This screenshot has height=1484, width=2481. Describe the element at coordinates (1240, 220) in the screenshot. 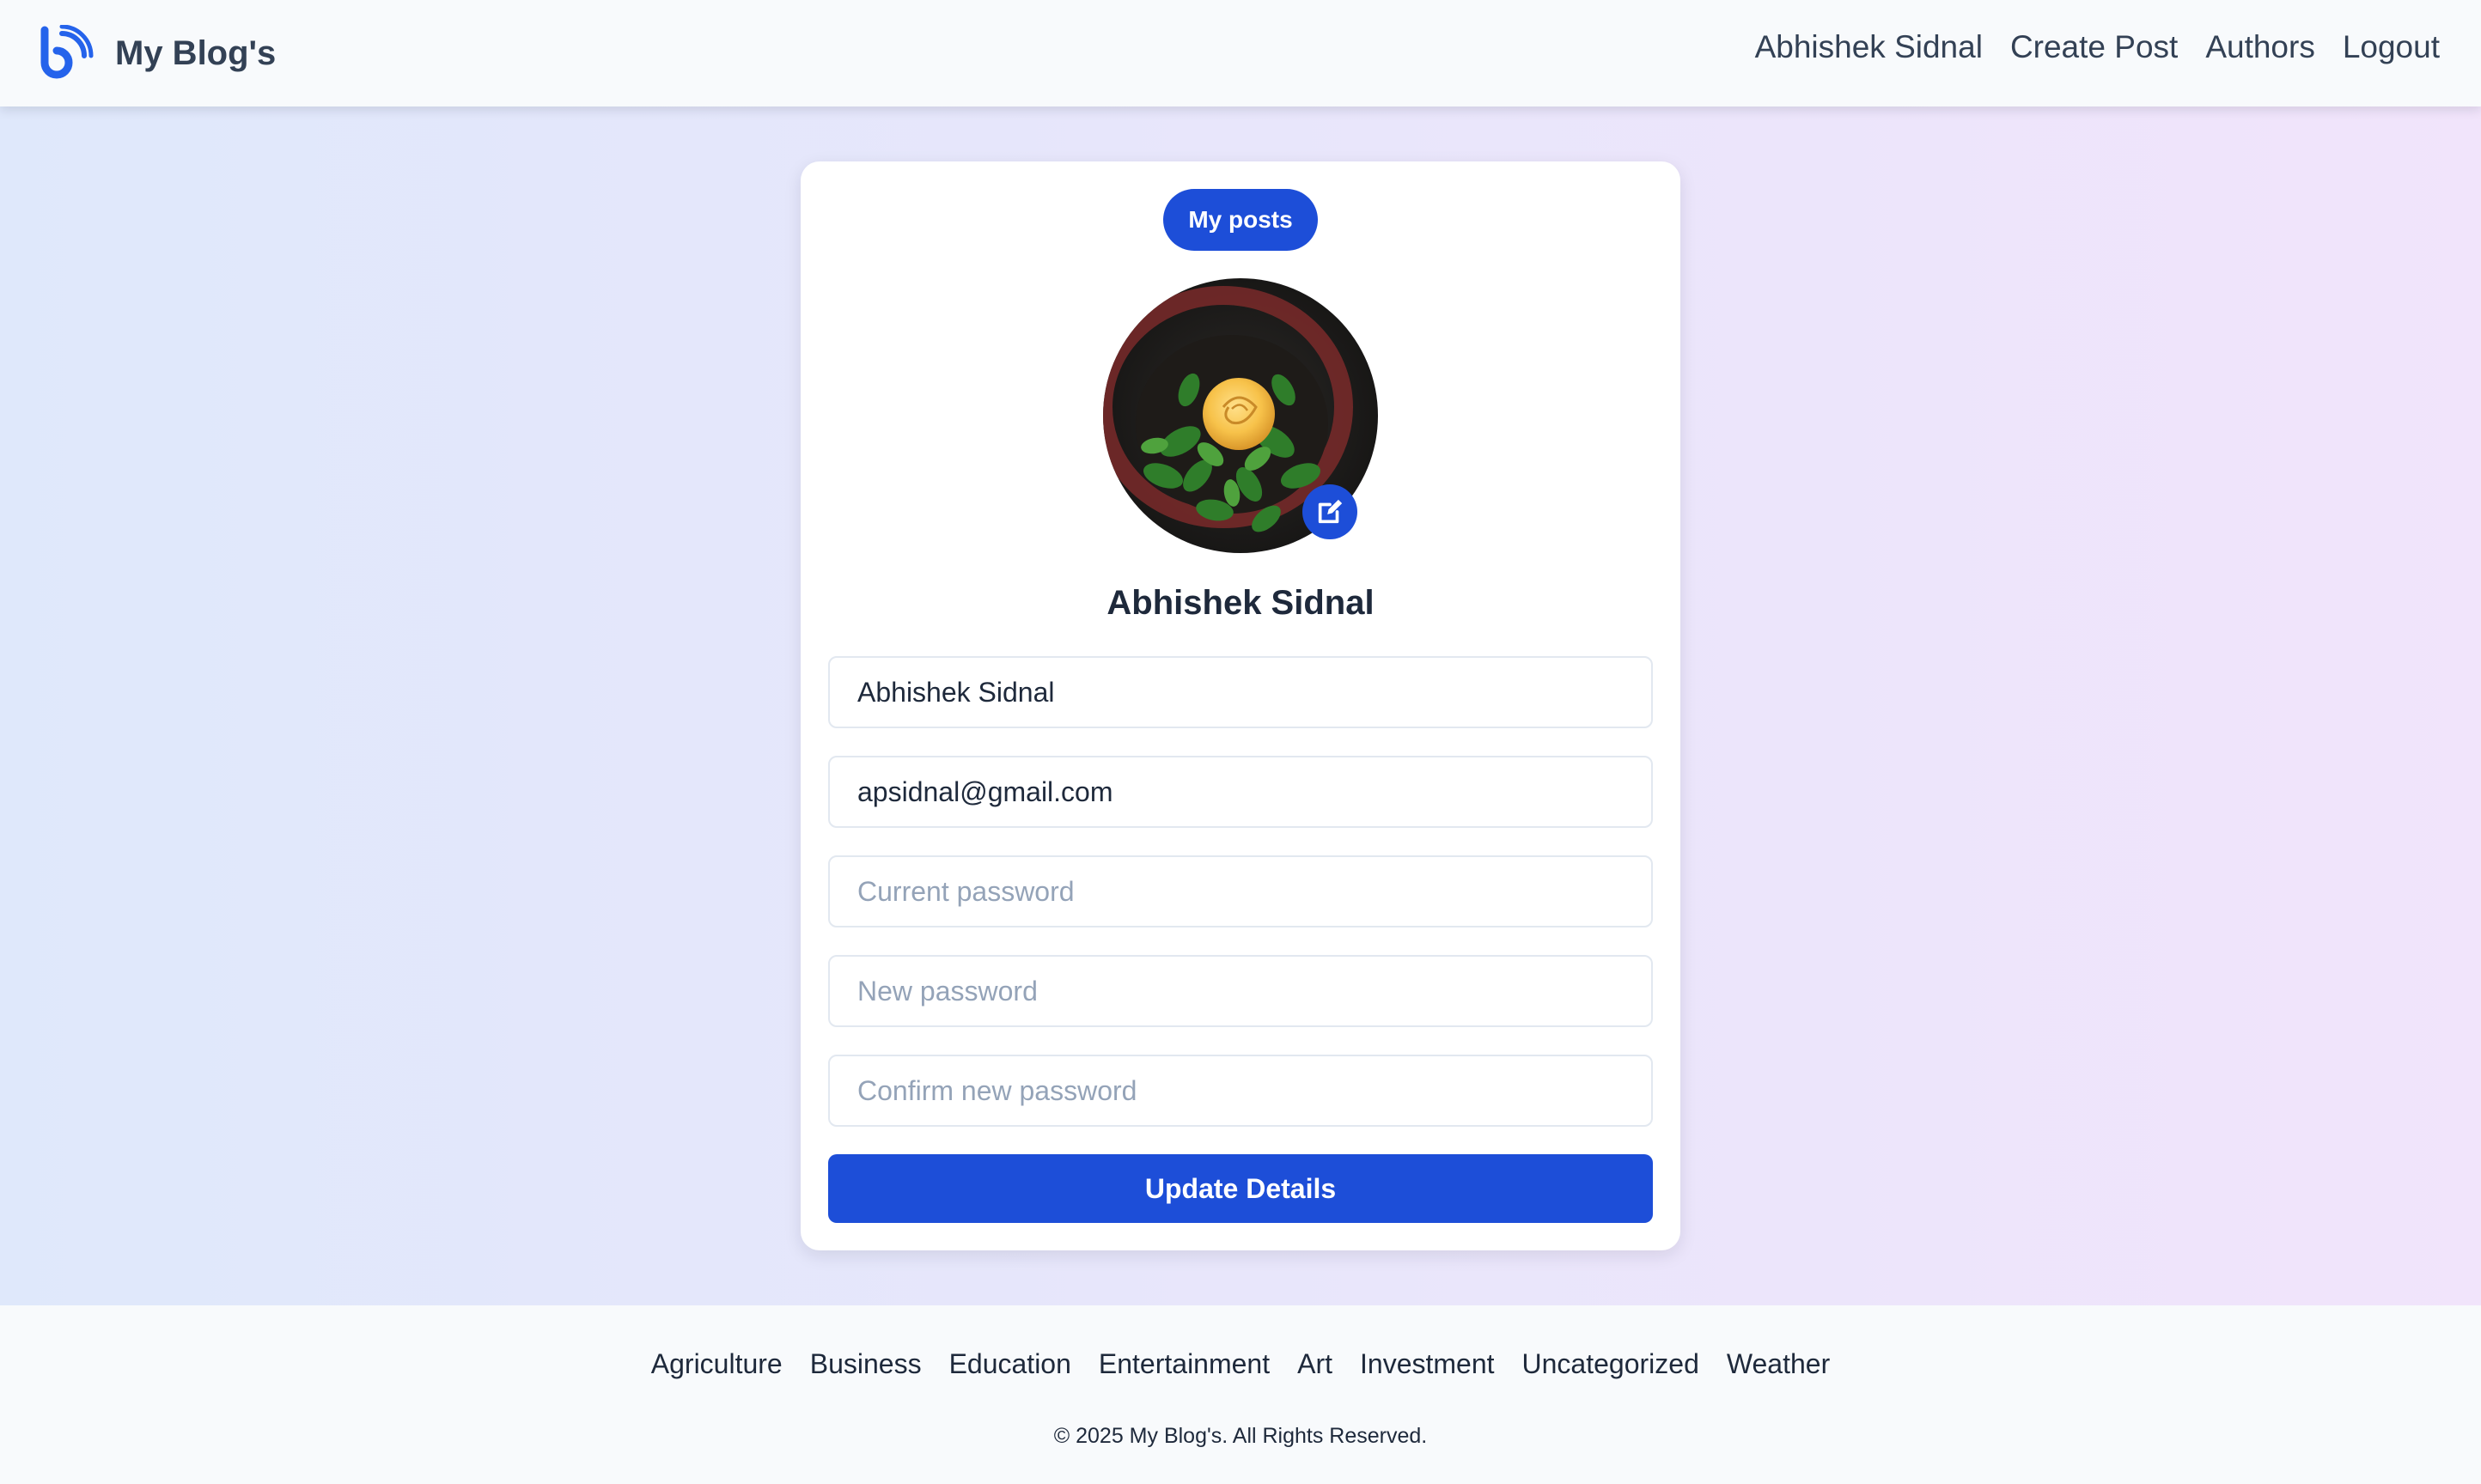

I see `my-posts-button: My posts` at that location.